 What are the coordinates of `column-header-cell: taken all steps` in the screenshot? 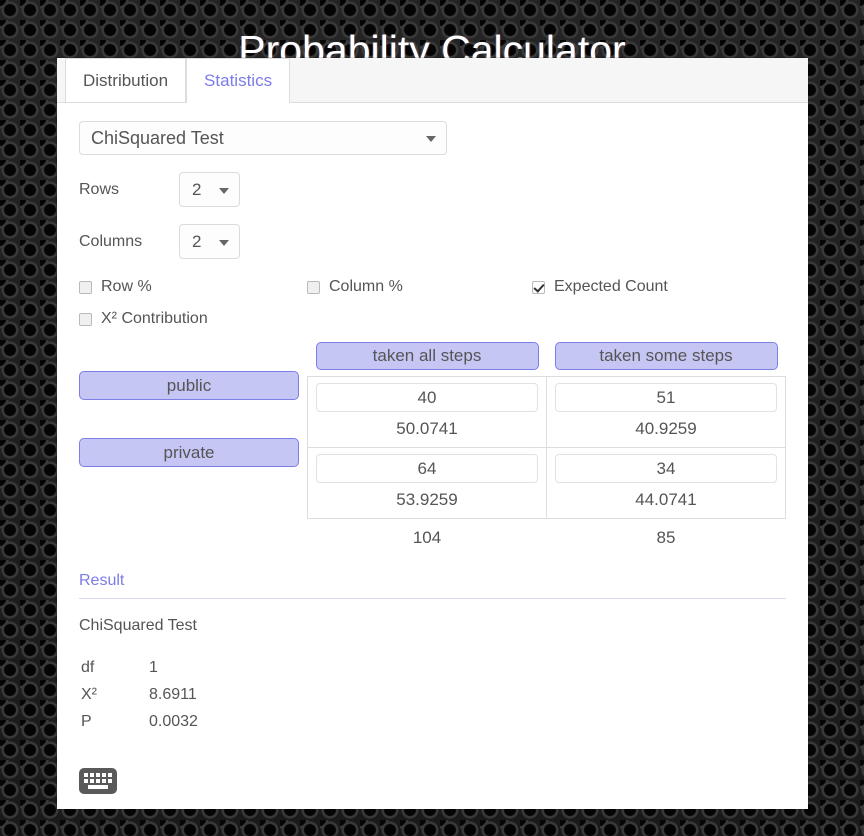 It's located at (427, 359).